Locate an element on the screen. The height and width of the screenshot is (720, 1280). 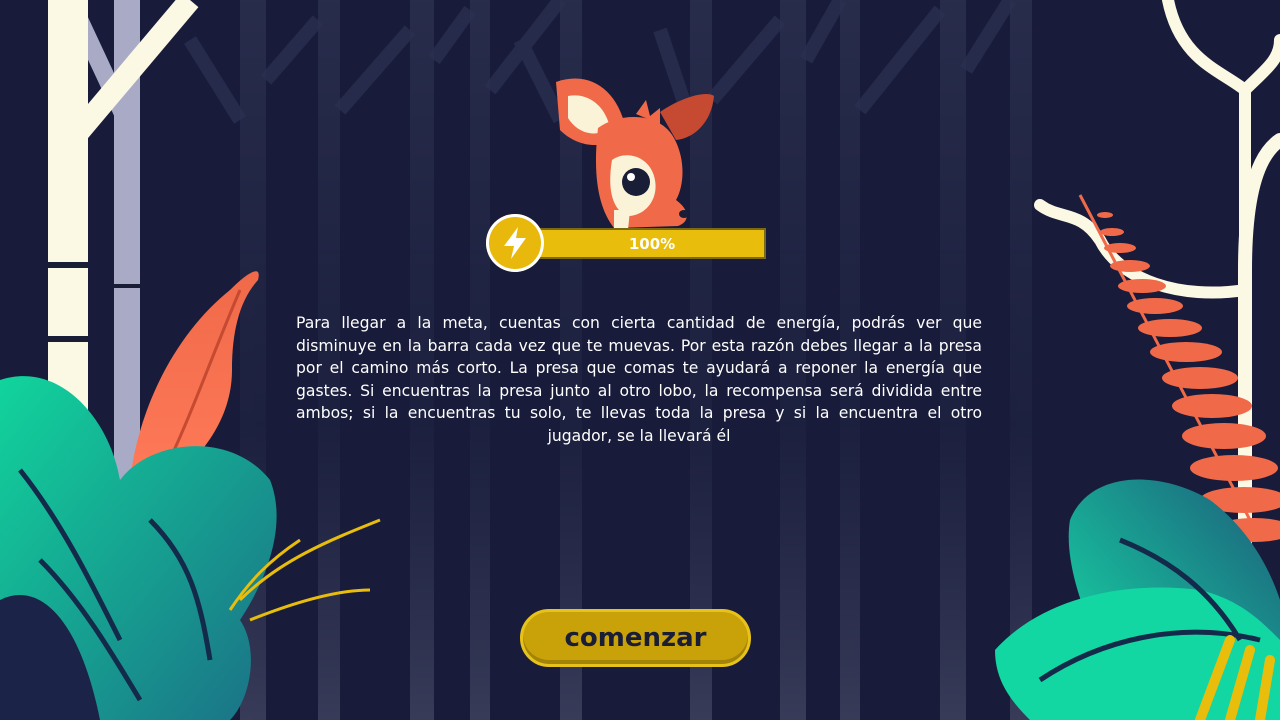
energy-percent-label: 100% is located at coordinates (652, 243).